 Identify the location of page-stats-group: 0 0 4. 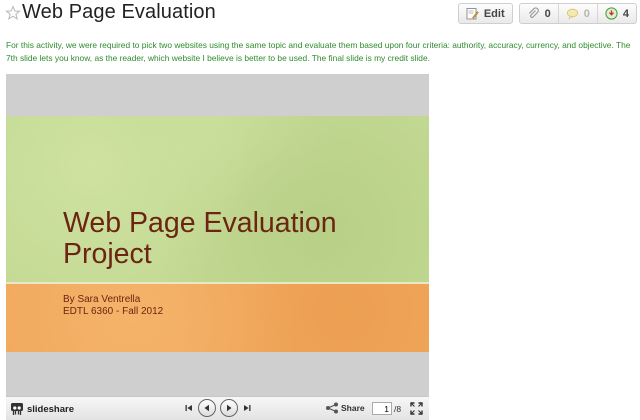
(577, 13).